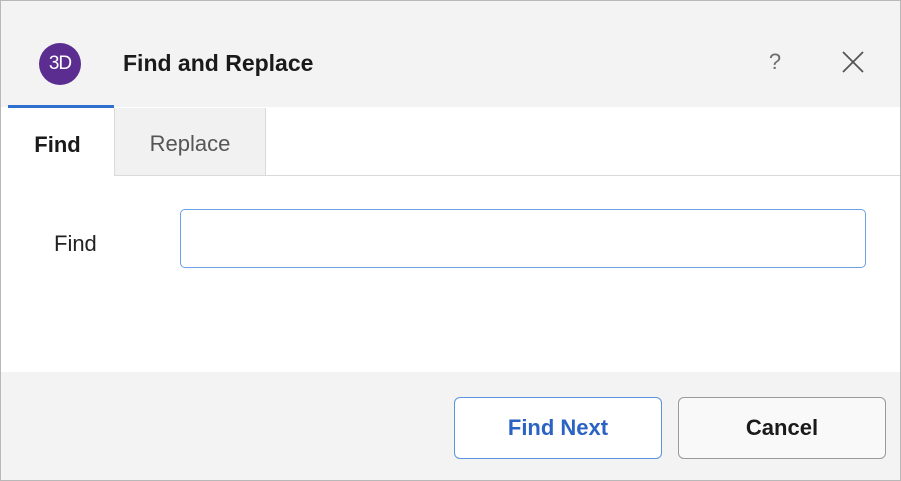 Image resolution: width=901 pixels, height=481 pixels. What do you see at coordinates (558, 428) in the screenshot?
I see `find-next-button: Find Next` at bounding box center [558, 428].